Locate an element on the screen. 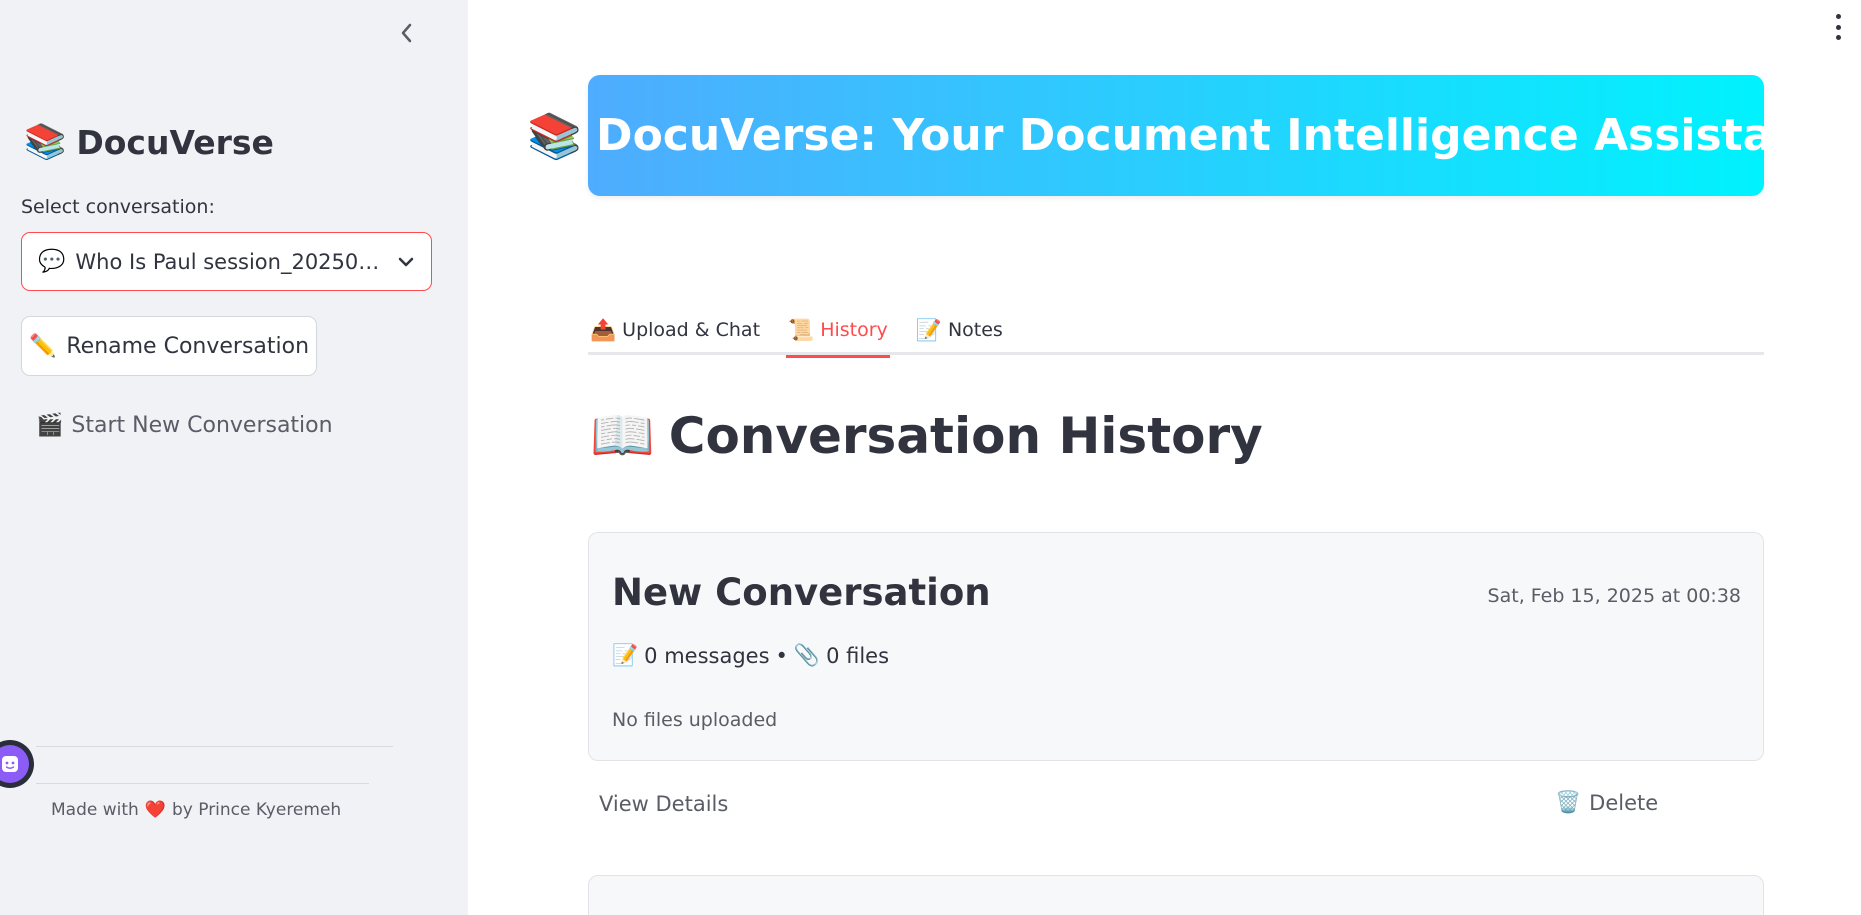  conversation-title: New Conversation is located at coordinates (801, 592).